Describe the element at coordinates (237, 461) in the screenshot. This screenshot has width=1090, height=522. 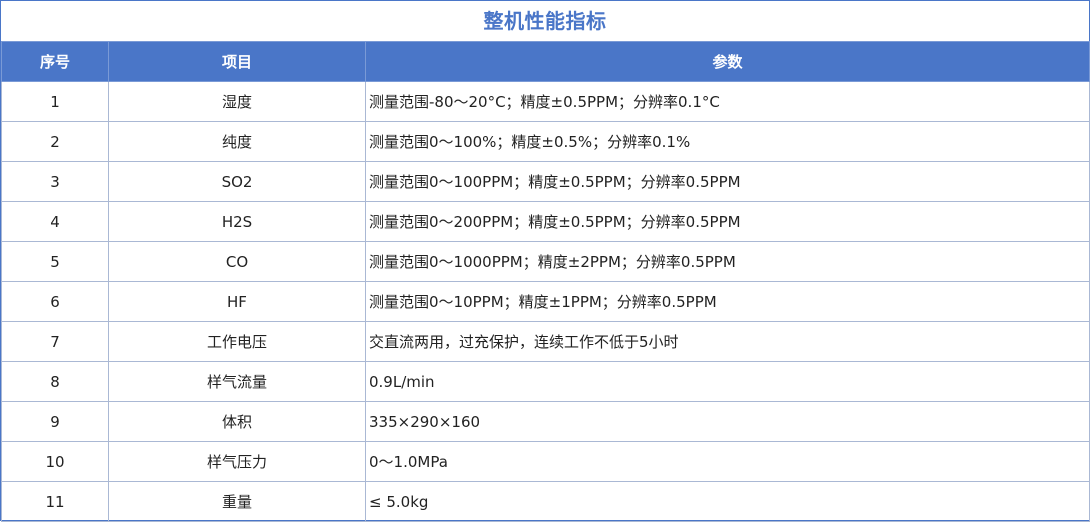
I see `row-item: 样气压力` at that location.